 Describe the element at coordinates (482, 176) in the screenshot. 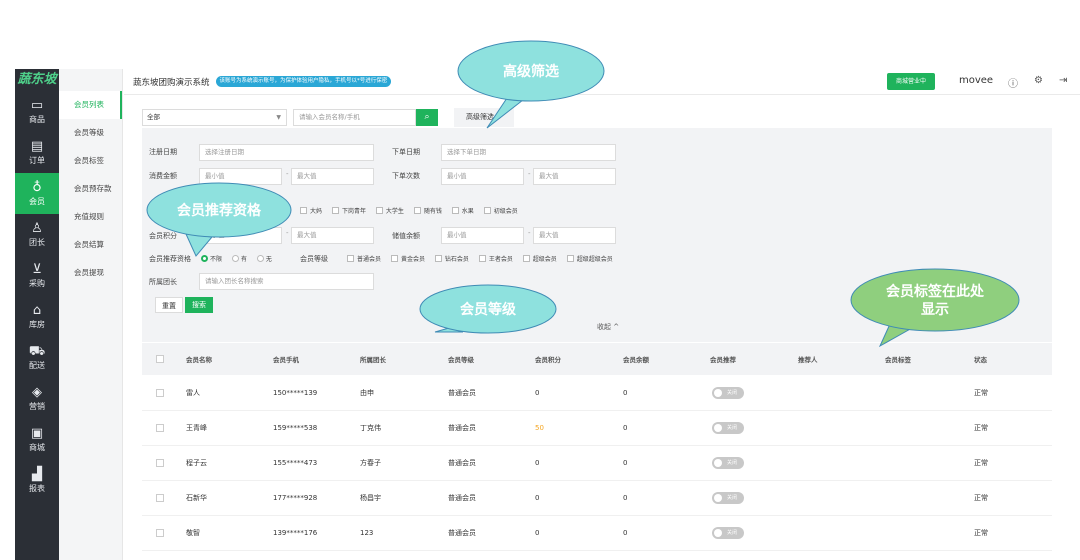

I see `order-count-min: 最小值` at that location.